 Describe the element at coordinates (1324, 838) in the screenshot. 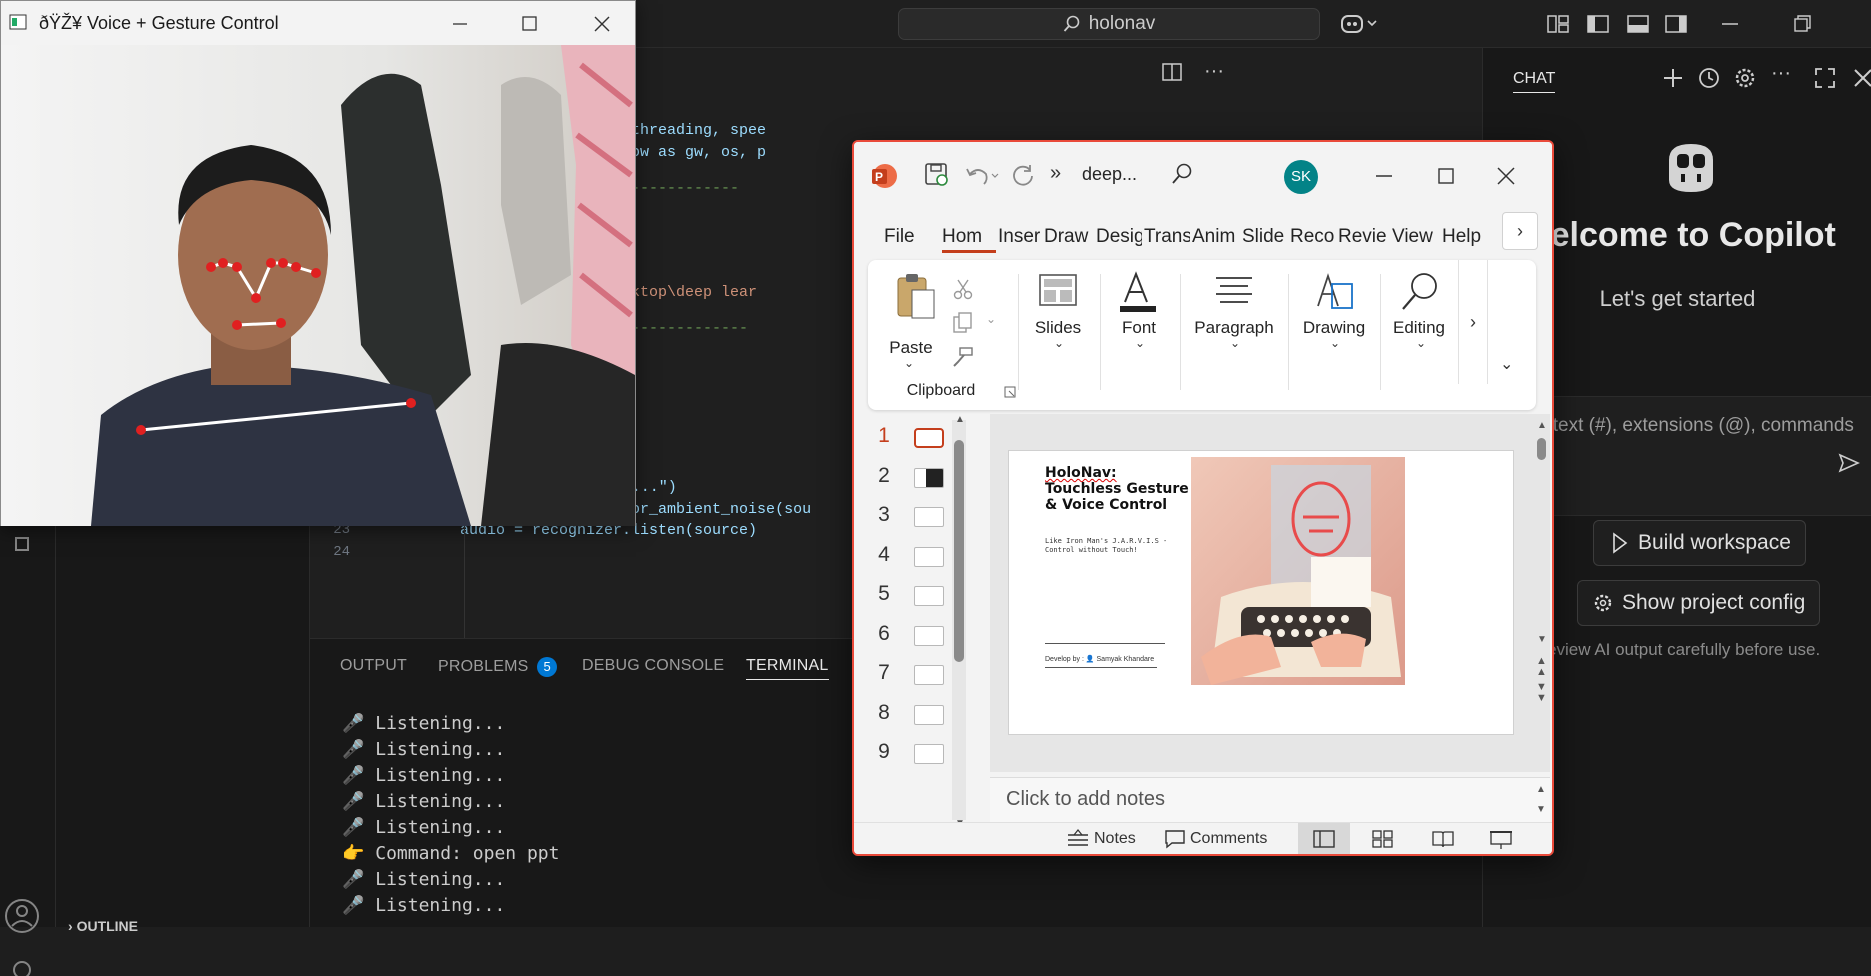

I see `normal-view-button` at that location.